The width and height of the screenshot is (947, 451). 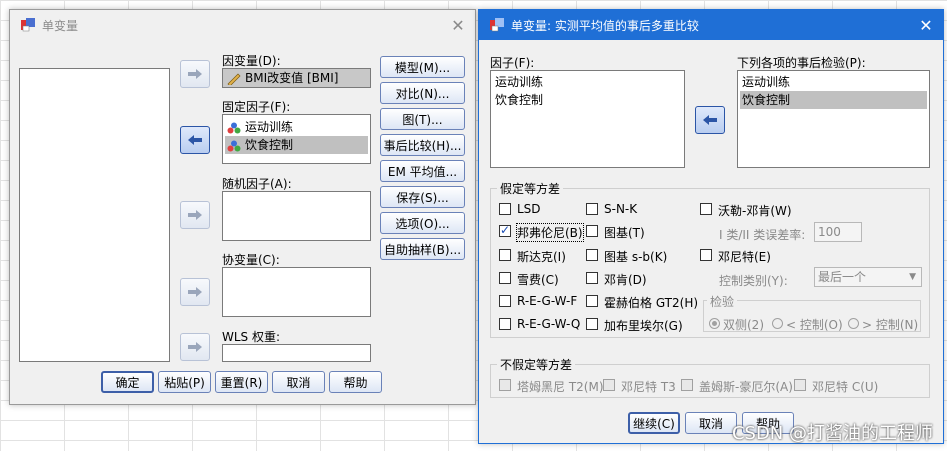 I want to click on dunnett-t3-label: 邓尼特 T3, so click(x=648, y=387).